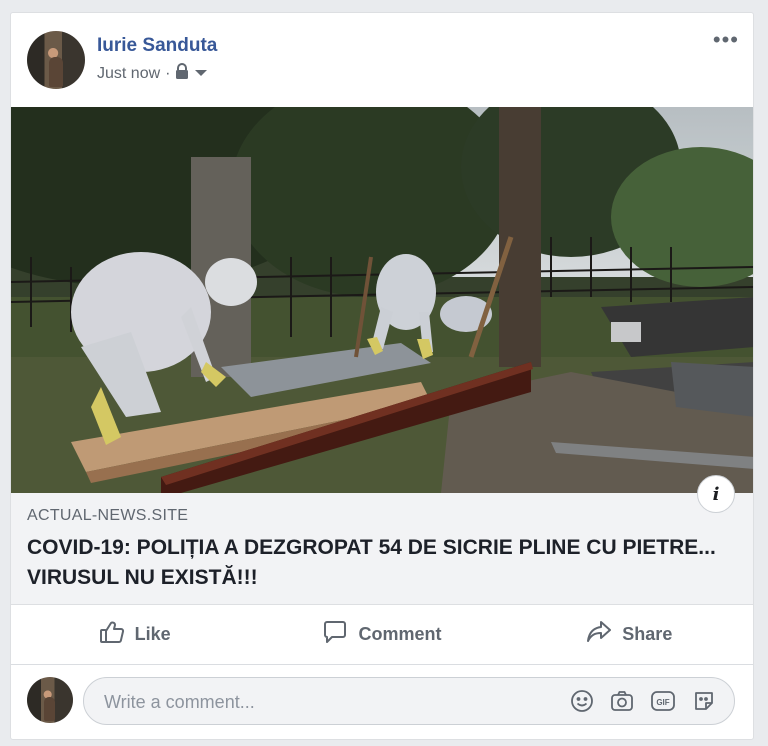 This screenshot has width=768, height=746. Describe the element at coordinates (50, 700) in the screenshot. I see `viewer-avatar` at that location.